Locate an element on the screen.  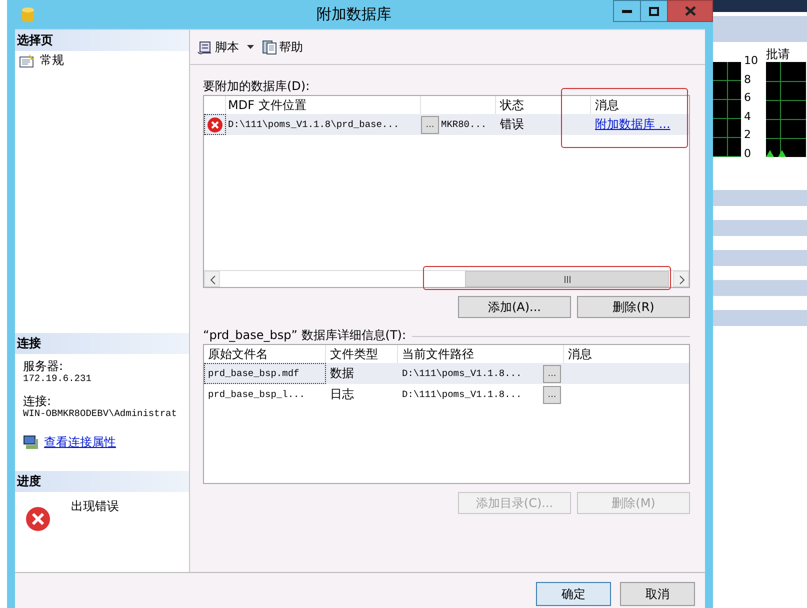
scroll-left-icon is located at coordinates (212, 279).